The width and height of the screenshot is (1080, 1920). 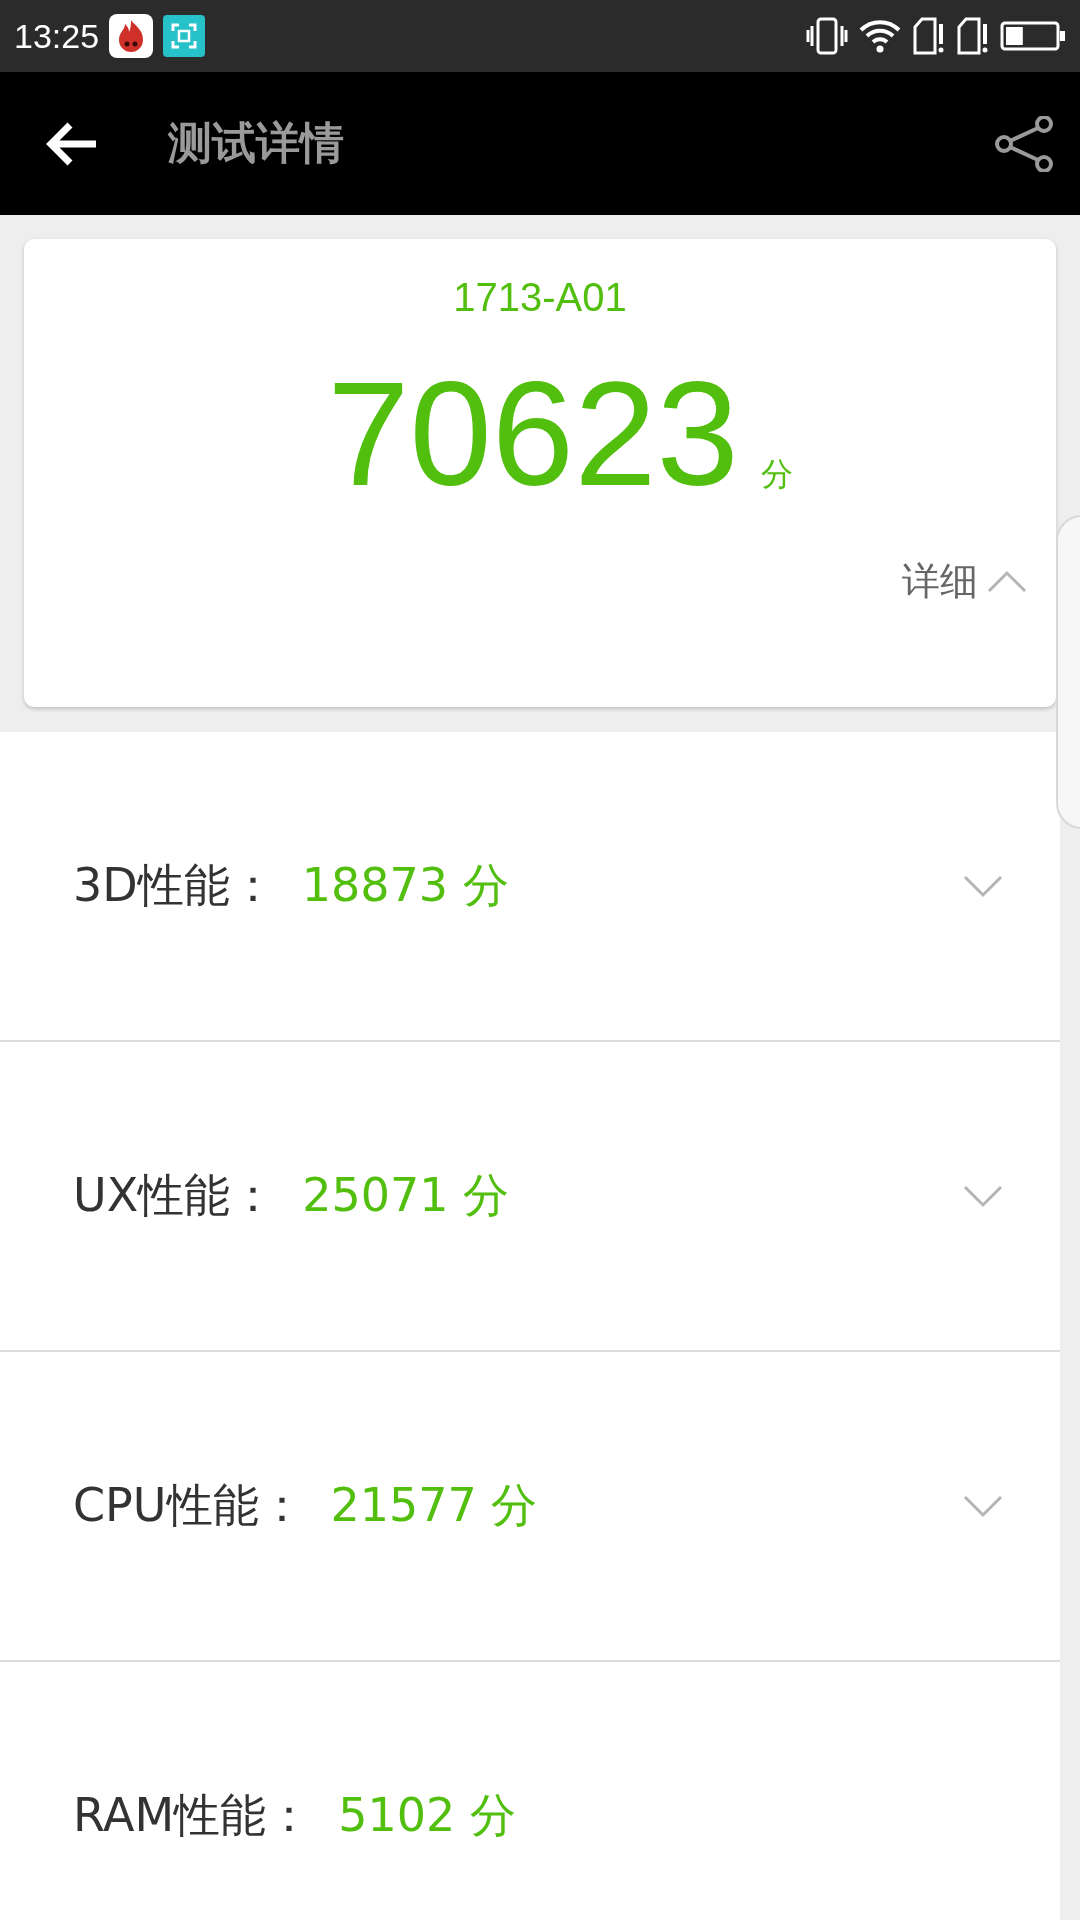 I want to click on category-score: 25071 分, so click(x=406, y=1195).